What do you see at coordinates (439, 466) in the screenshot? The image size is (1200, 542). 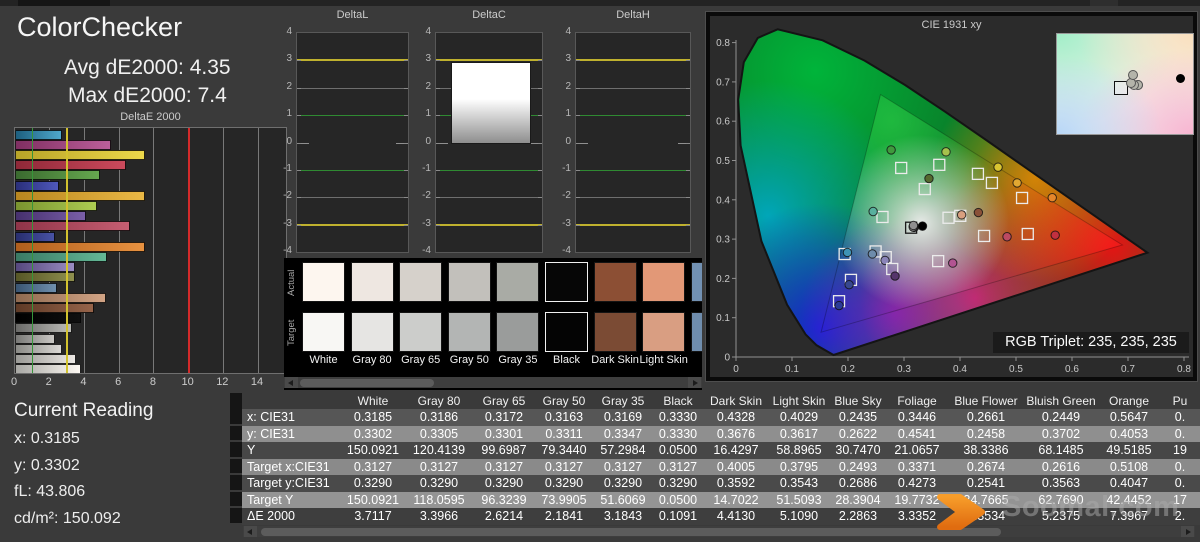 I see `cell-target-x-cie31-gray-80: 0.3127` at bounding box center [439, 466].